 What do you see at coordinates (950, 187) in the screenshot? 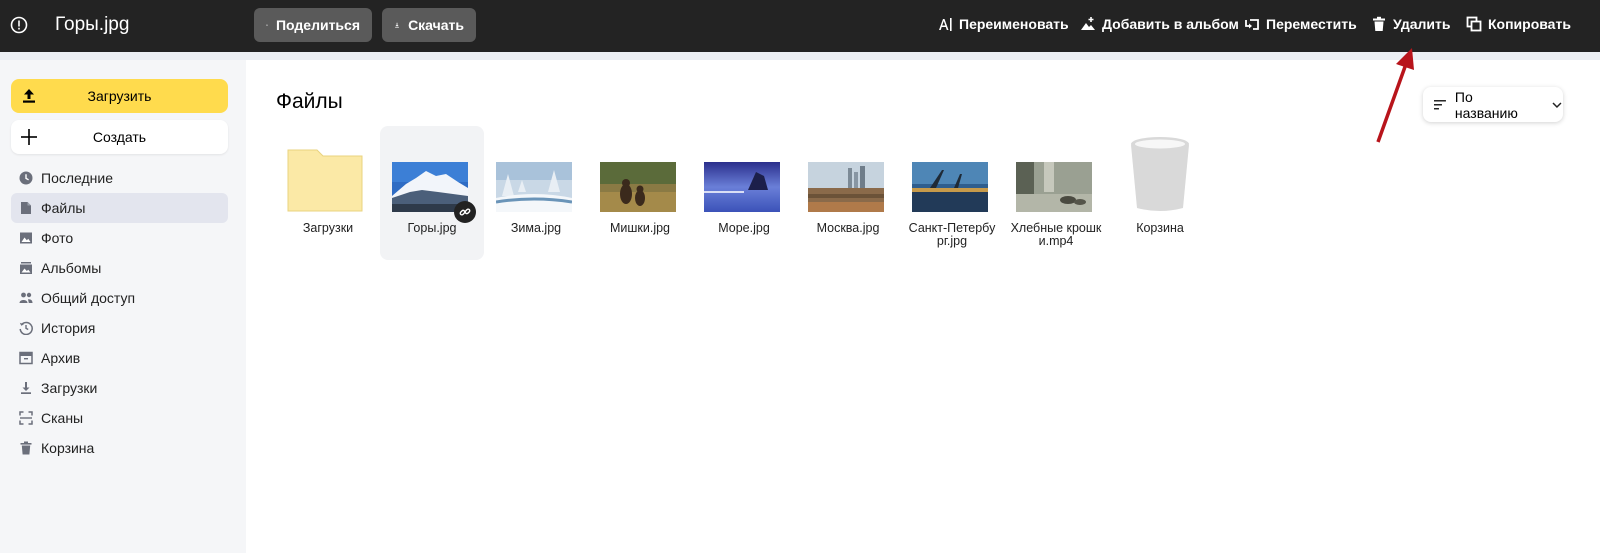
I see `saint-petersburg-thumbnail` at bounding box center [950, 187].